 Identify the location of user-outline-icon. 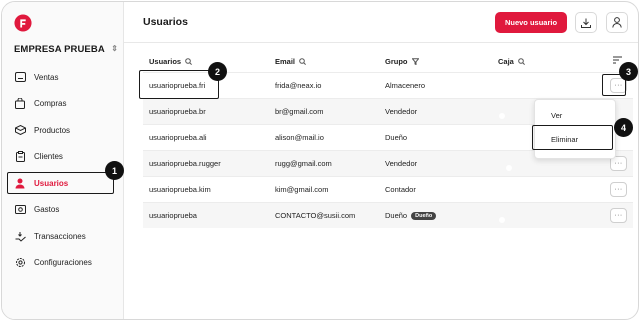
(617, 22).